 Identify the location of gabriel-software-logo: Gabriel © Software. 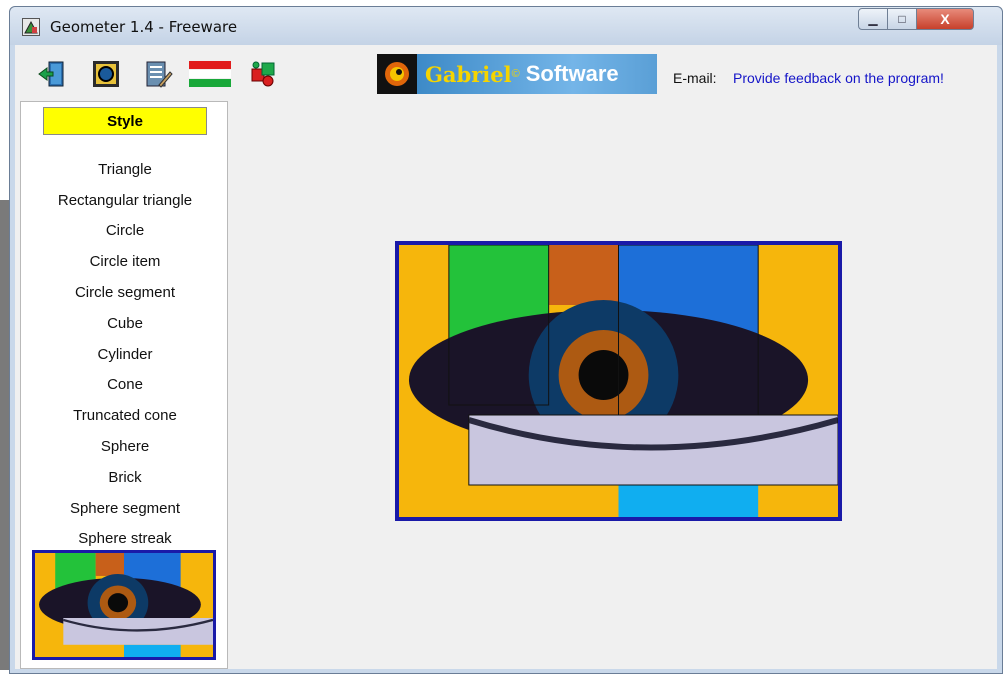
(517, 74).